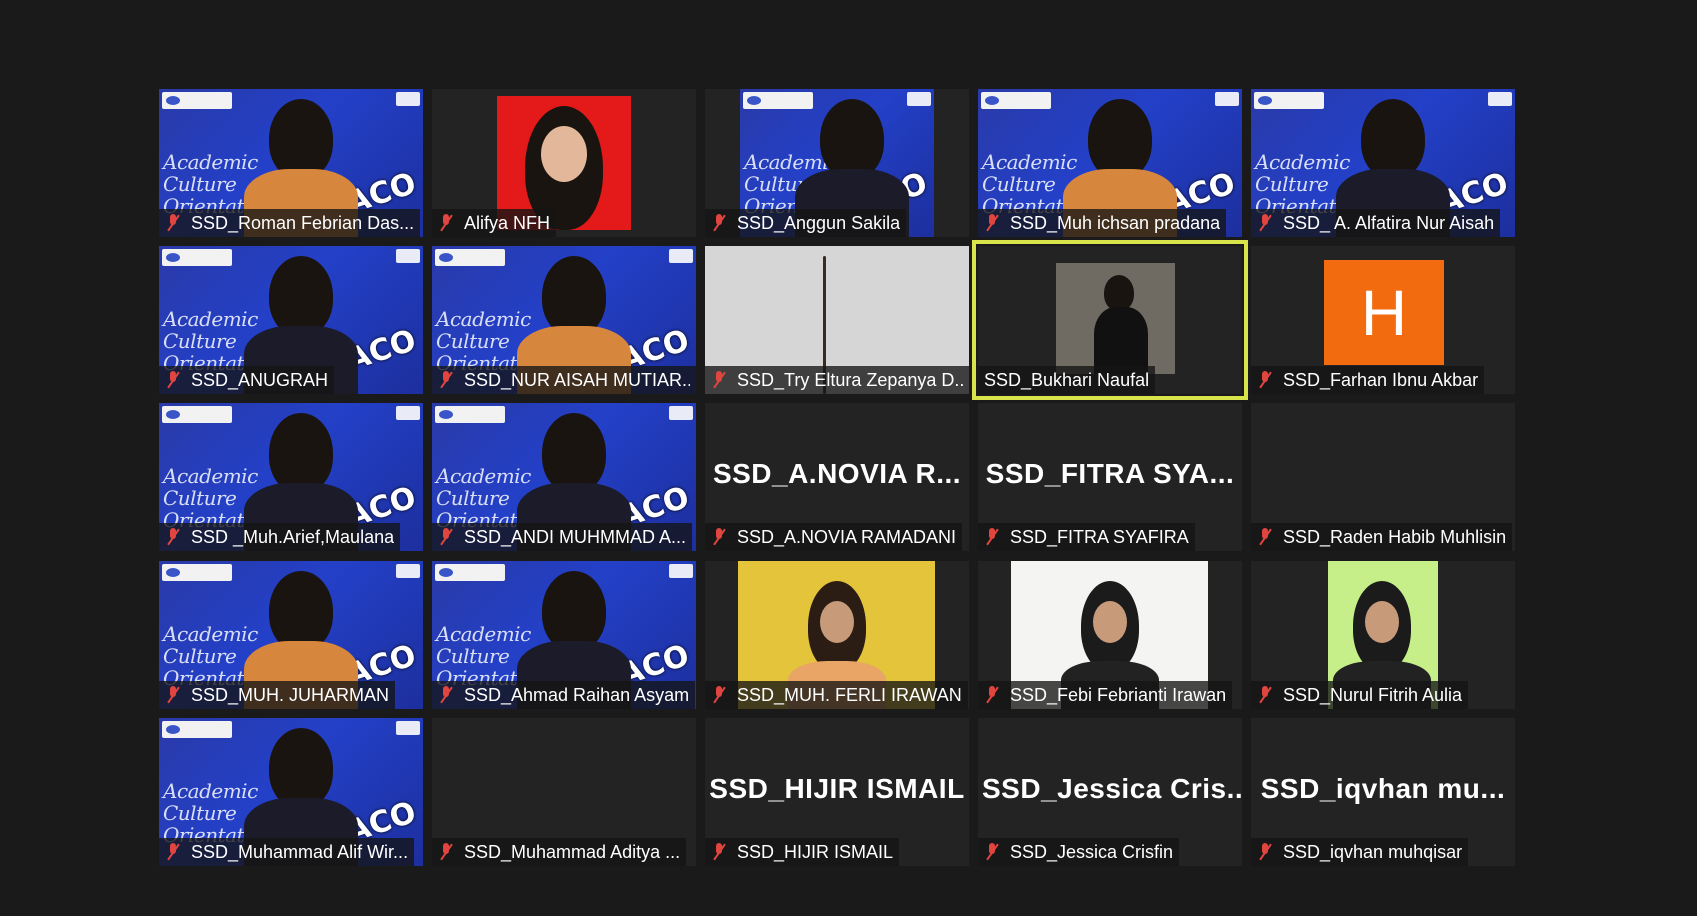  I want to click on participant-tile: SSD_Jessica Cris... SSD_Jessica Crisfin, so click(1110, 792).